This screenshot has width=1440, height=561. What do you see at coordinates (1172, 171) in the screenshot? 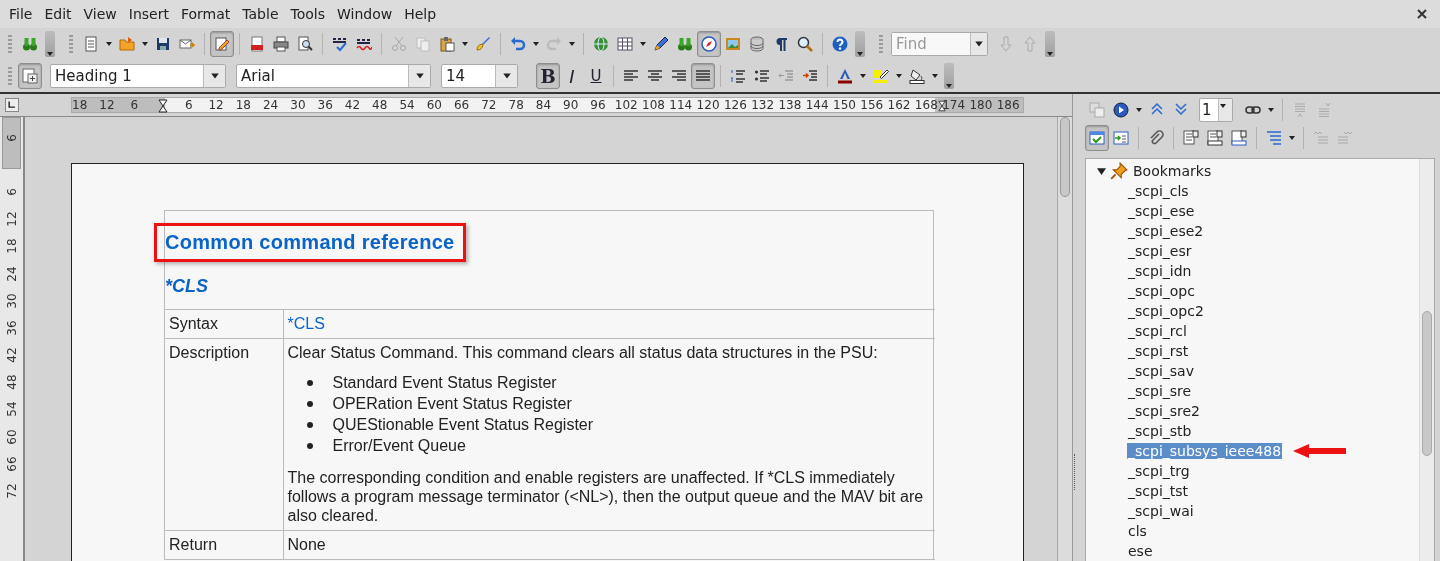
I see `tree-item: Bookmarks` at bounding box center [1172, 171].